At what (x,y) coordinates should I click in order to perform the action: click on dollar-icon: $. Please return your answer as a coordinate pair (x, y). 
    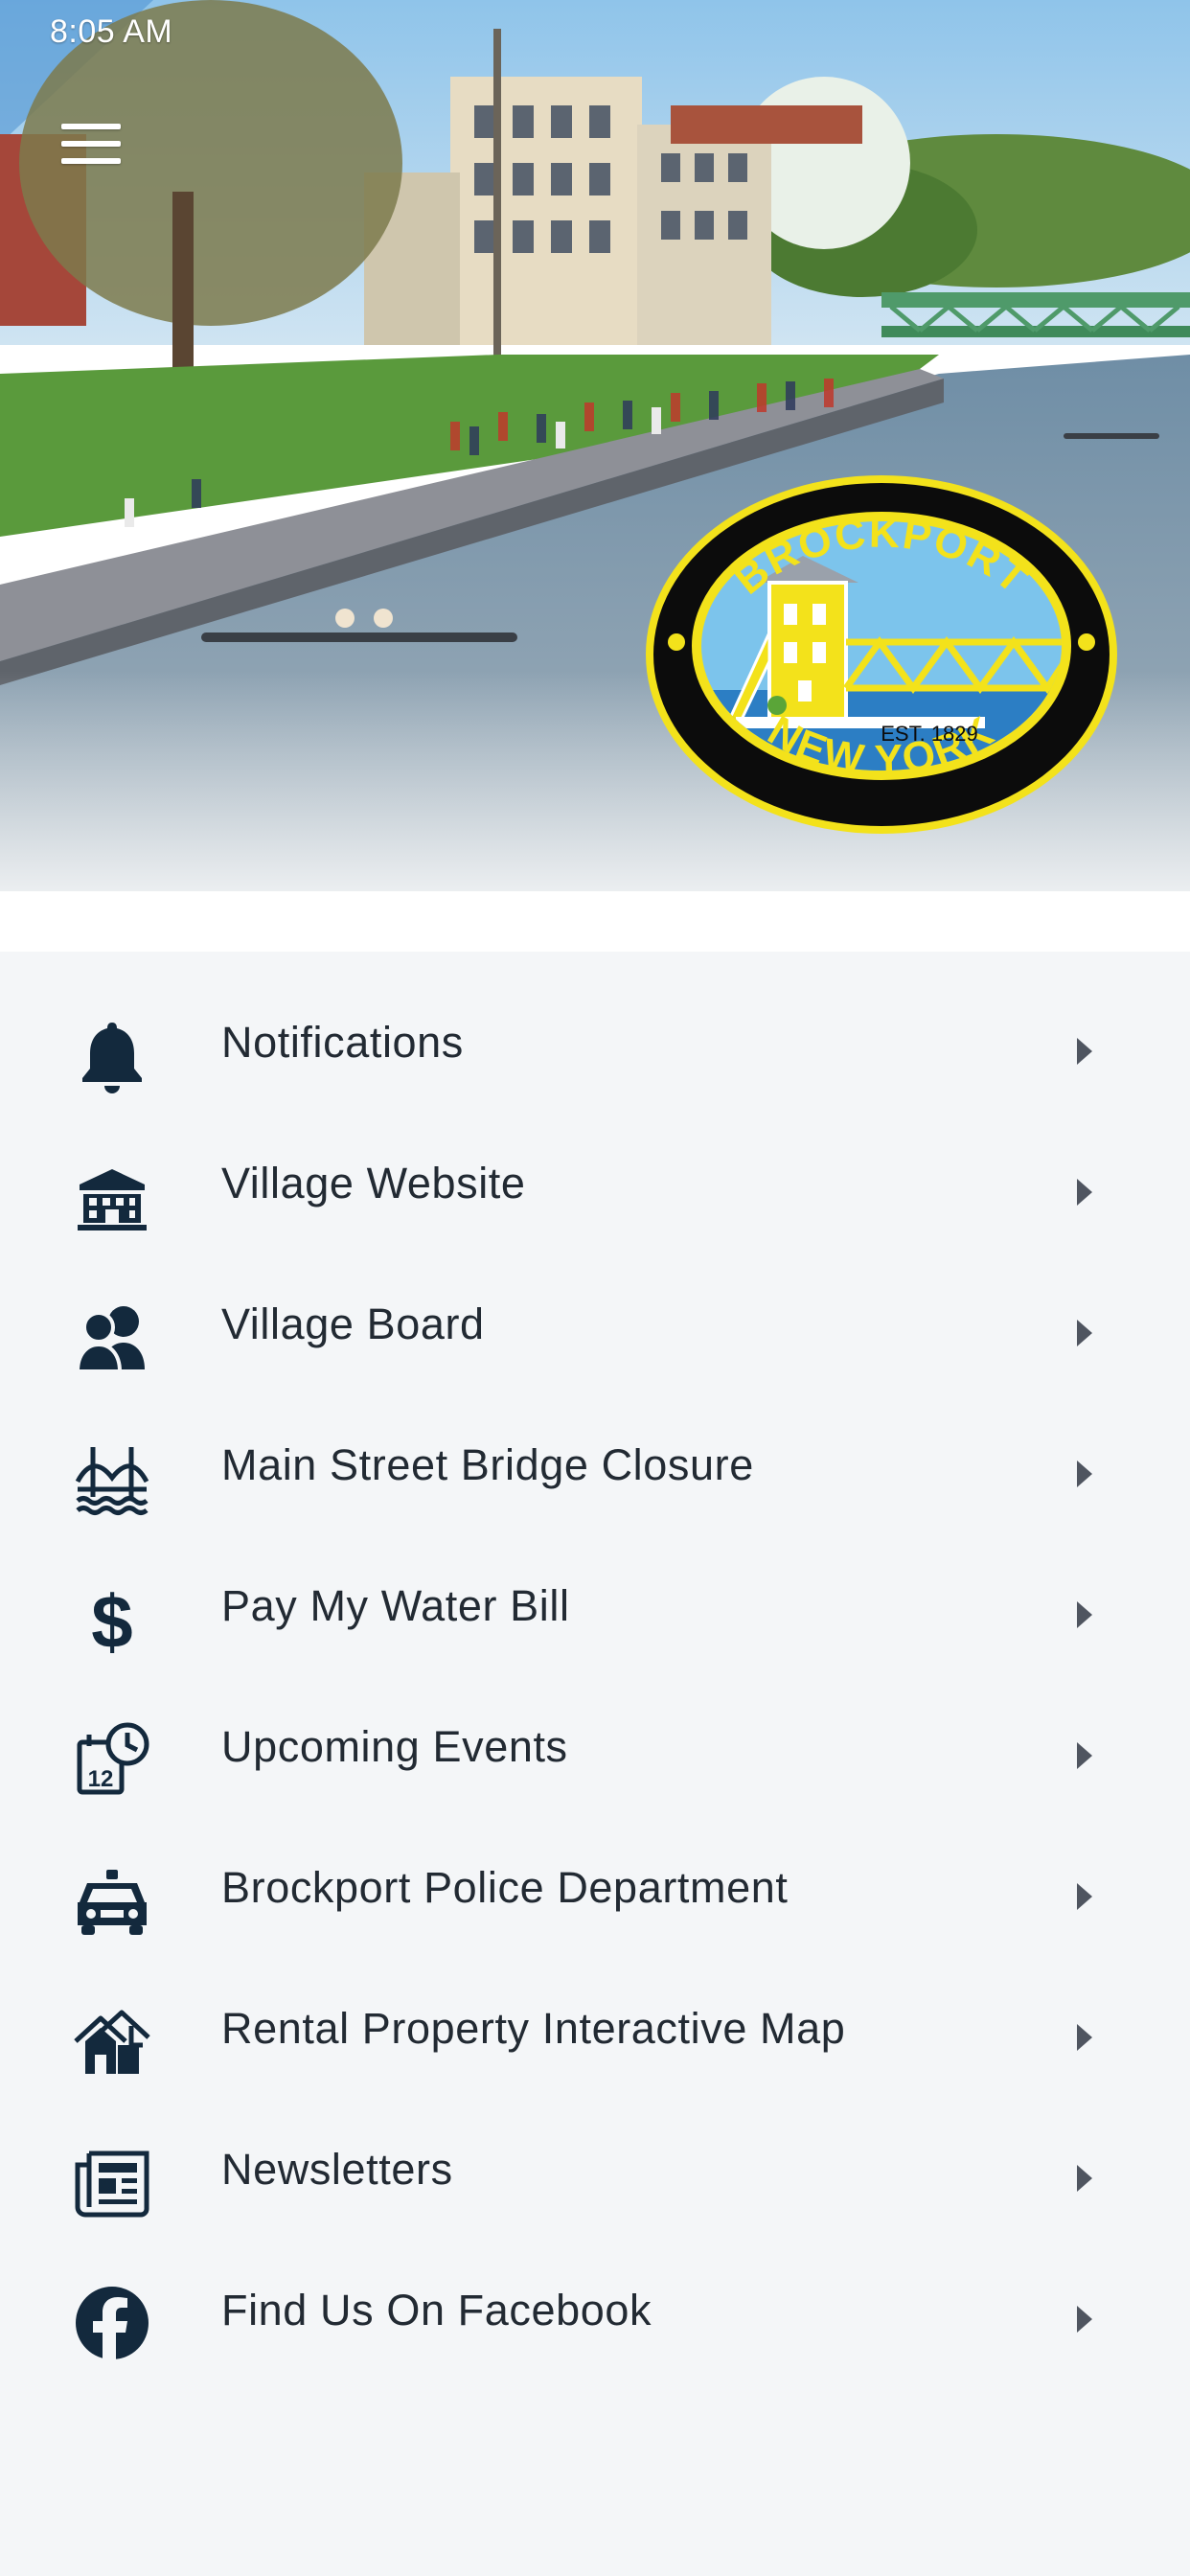
    Looking at the image, I should click on (112, 1618).